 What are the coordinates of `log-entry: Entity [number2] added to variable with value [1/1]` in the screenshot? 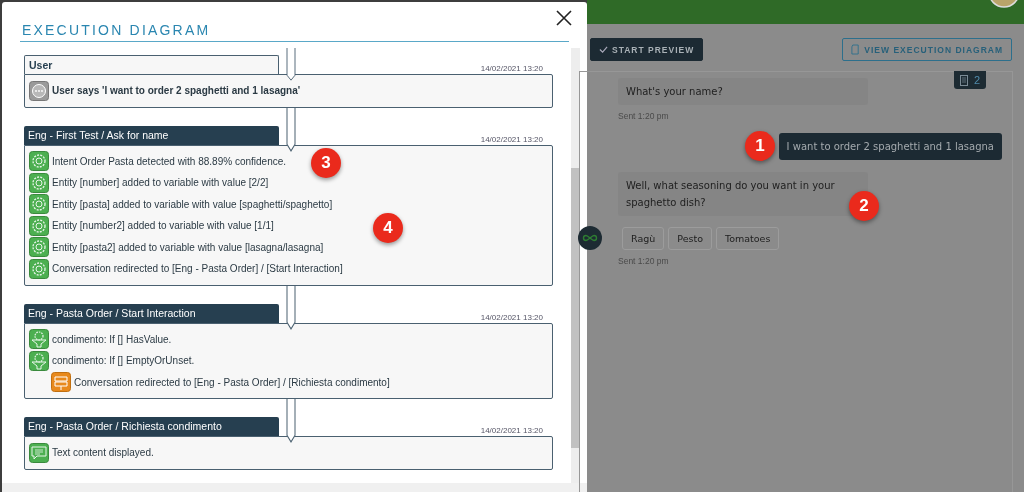 It's located at (163, 226).